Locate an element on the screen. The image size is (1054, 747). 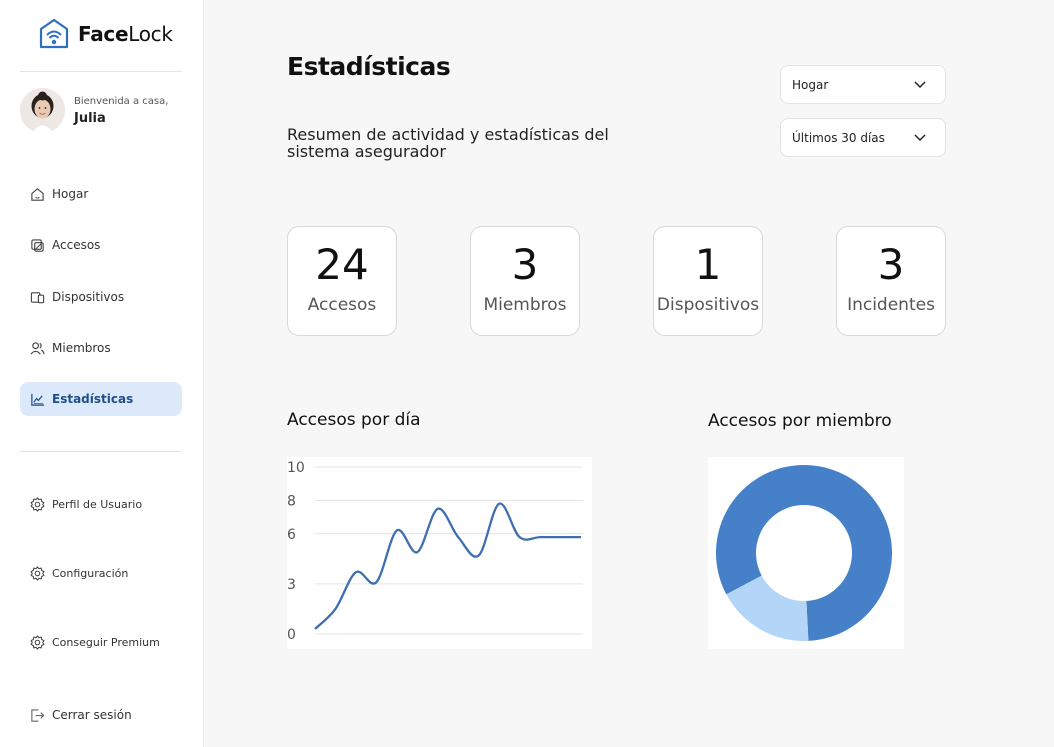
sidebar-item-label: Conseguir Premium is located at coordinates (106, 642).